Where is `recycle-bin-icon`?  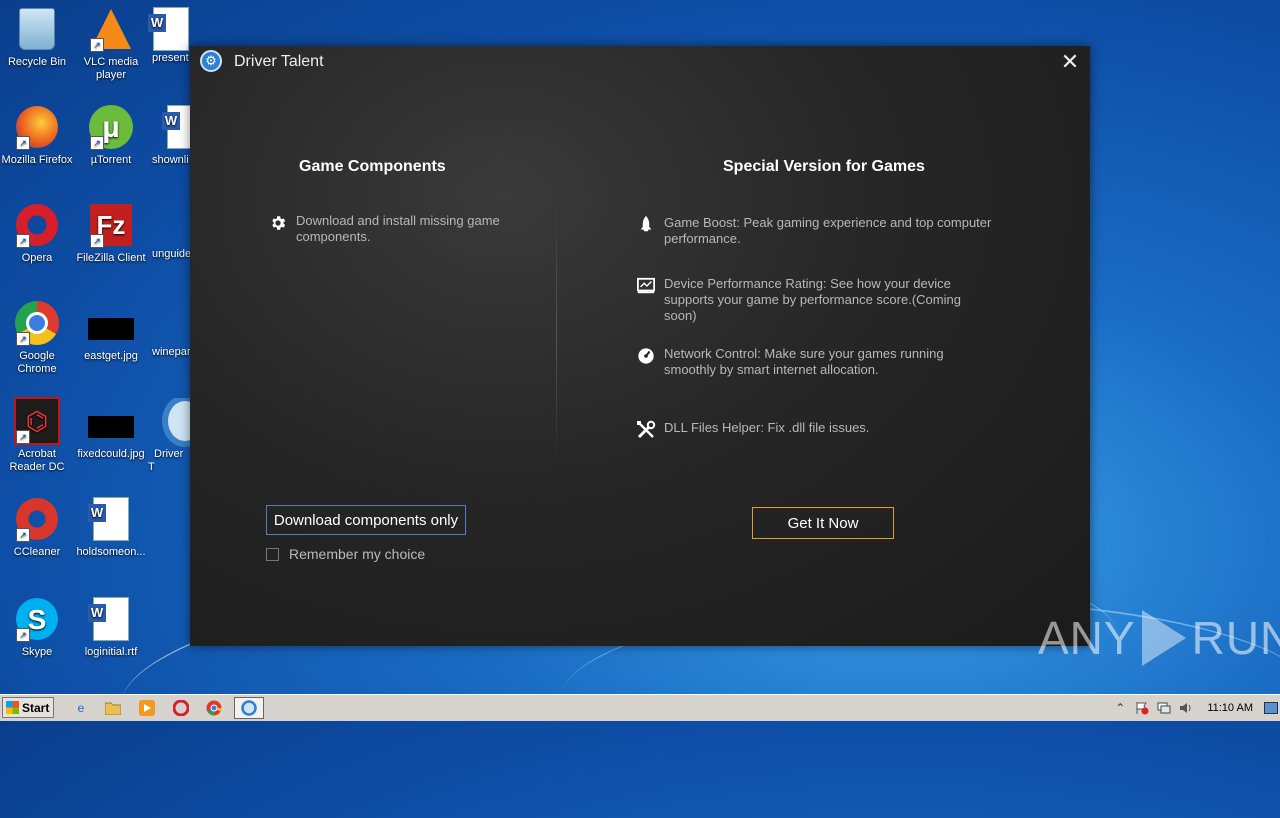 recycle-bin-icon is located at coordinates (37, 29).